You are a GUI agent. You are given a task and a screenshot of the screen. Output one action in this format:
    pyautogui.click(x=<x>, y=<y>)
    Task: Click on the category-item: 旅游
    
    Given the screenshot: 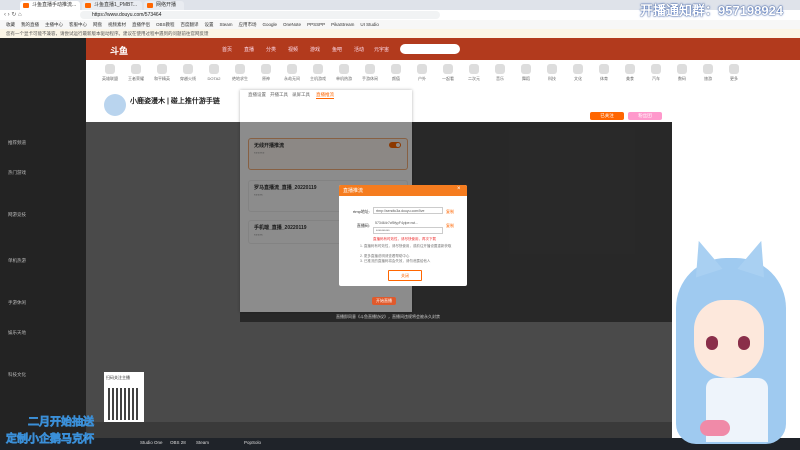 What is the action you would take?
    pyautogui.click(x=708, y=73)
    